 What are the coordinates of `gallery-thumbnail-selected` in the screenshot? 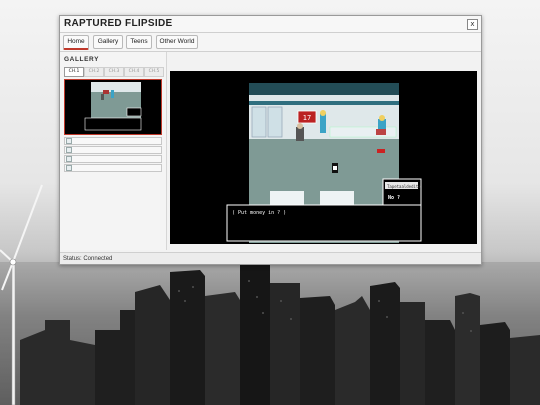 It's located at (113, 107).